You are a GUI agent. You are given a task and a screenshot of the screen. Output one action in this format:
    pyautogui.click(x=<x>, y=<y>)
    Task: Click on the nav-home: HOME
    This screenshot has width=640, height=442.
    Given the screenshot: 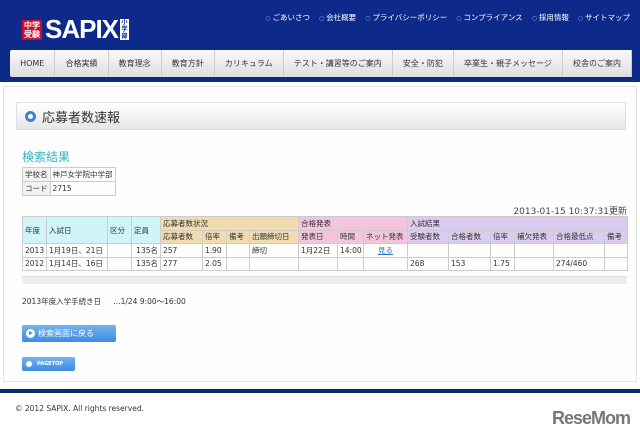 What is the action you would take?
    pyautogui.click(x=33, y=63)
    